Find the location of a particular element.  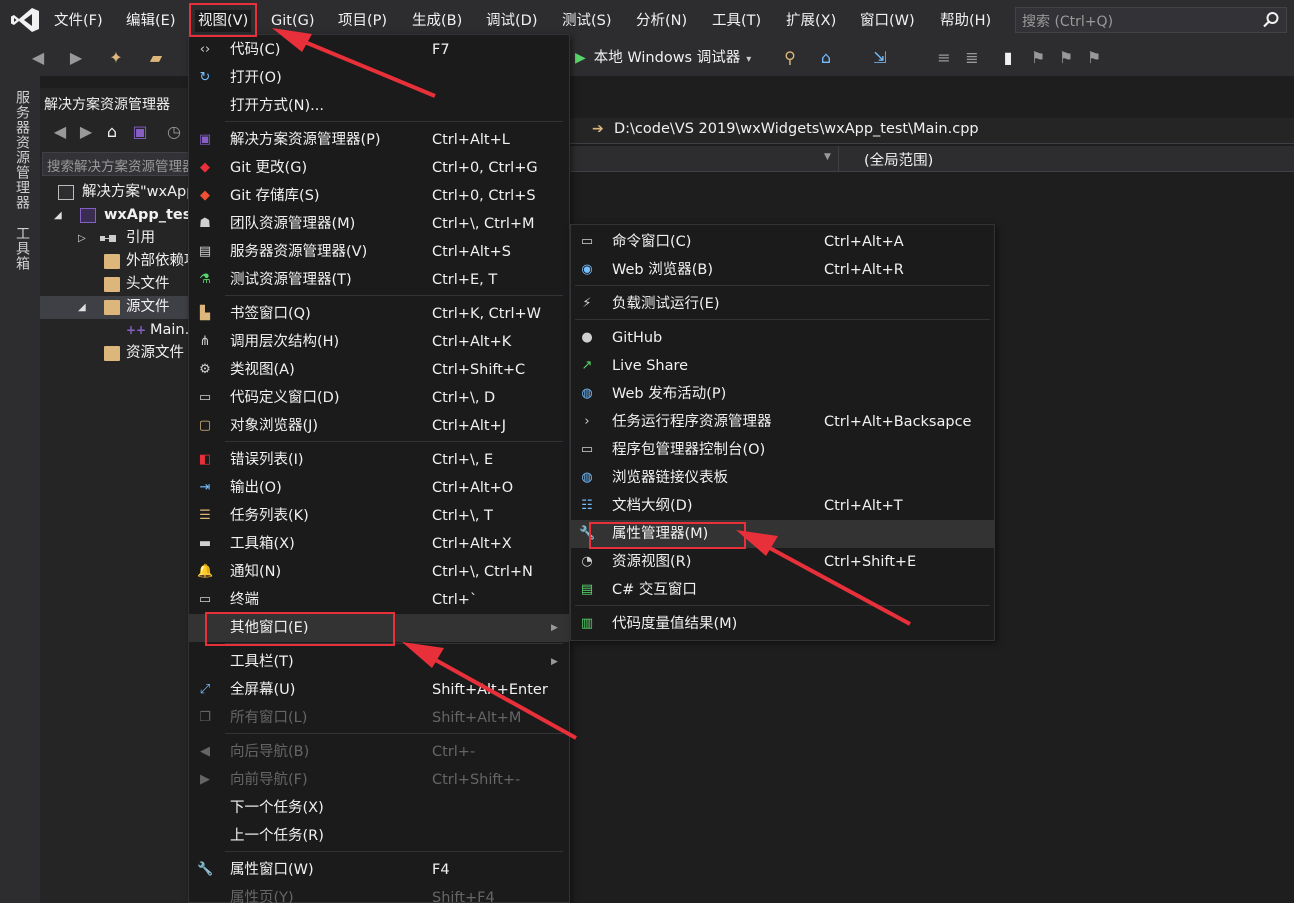

view-menu-item: ☰ 任务列表(K) Ctrl+\, T is located at coordinates (379, 516).